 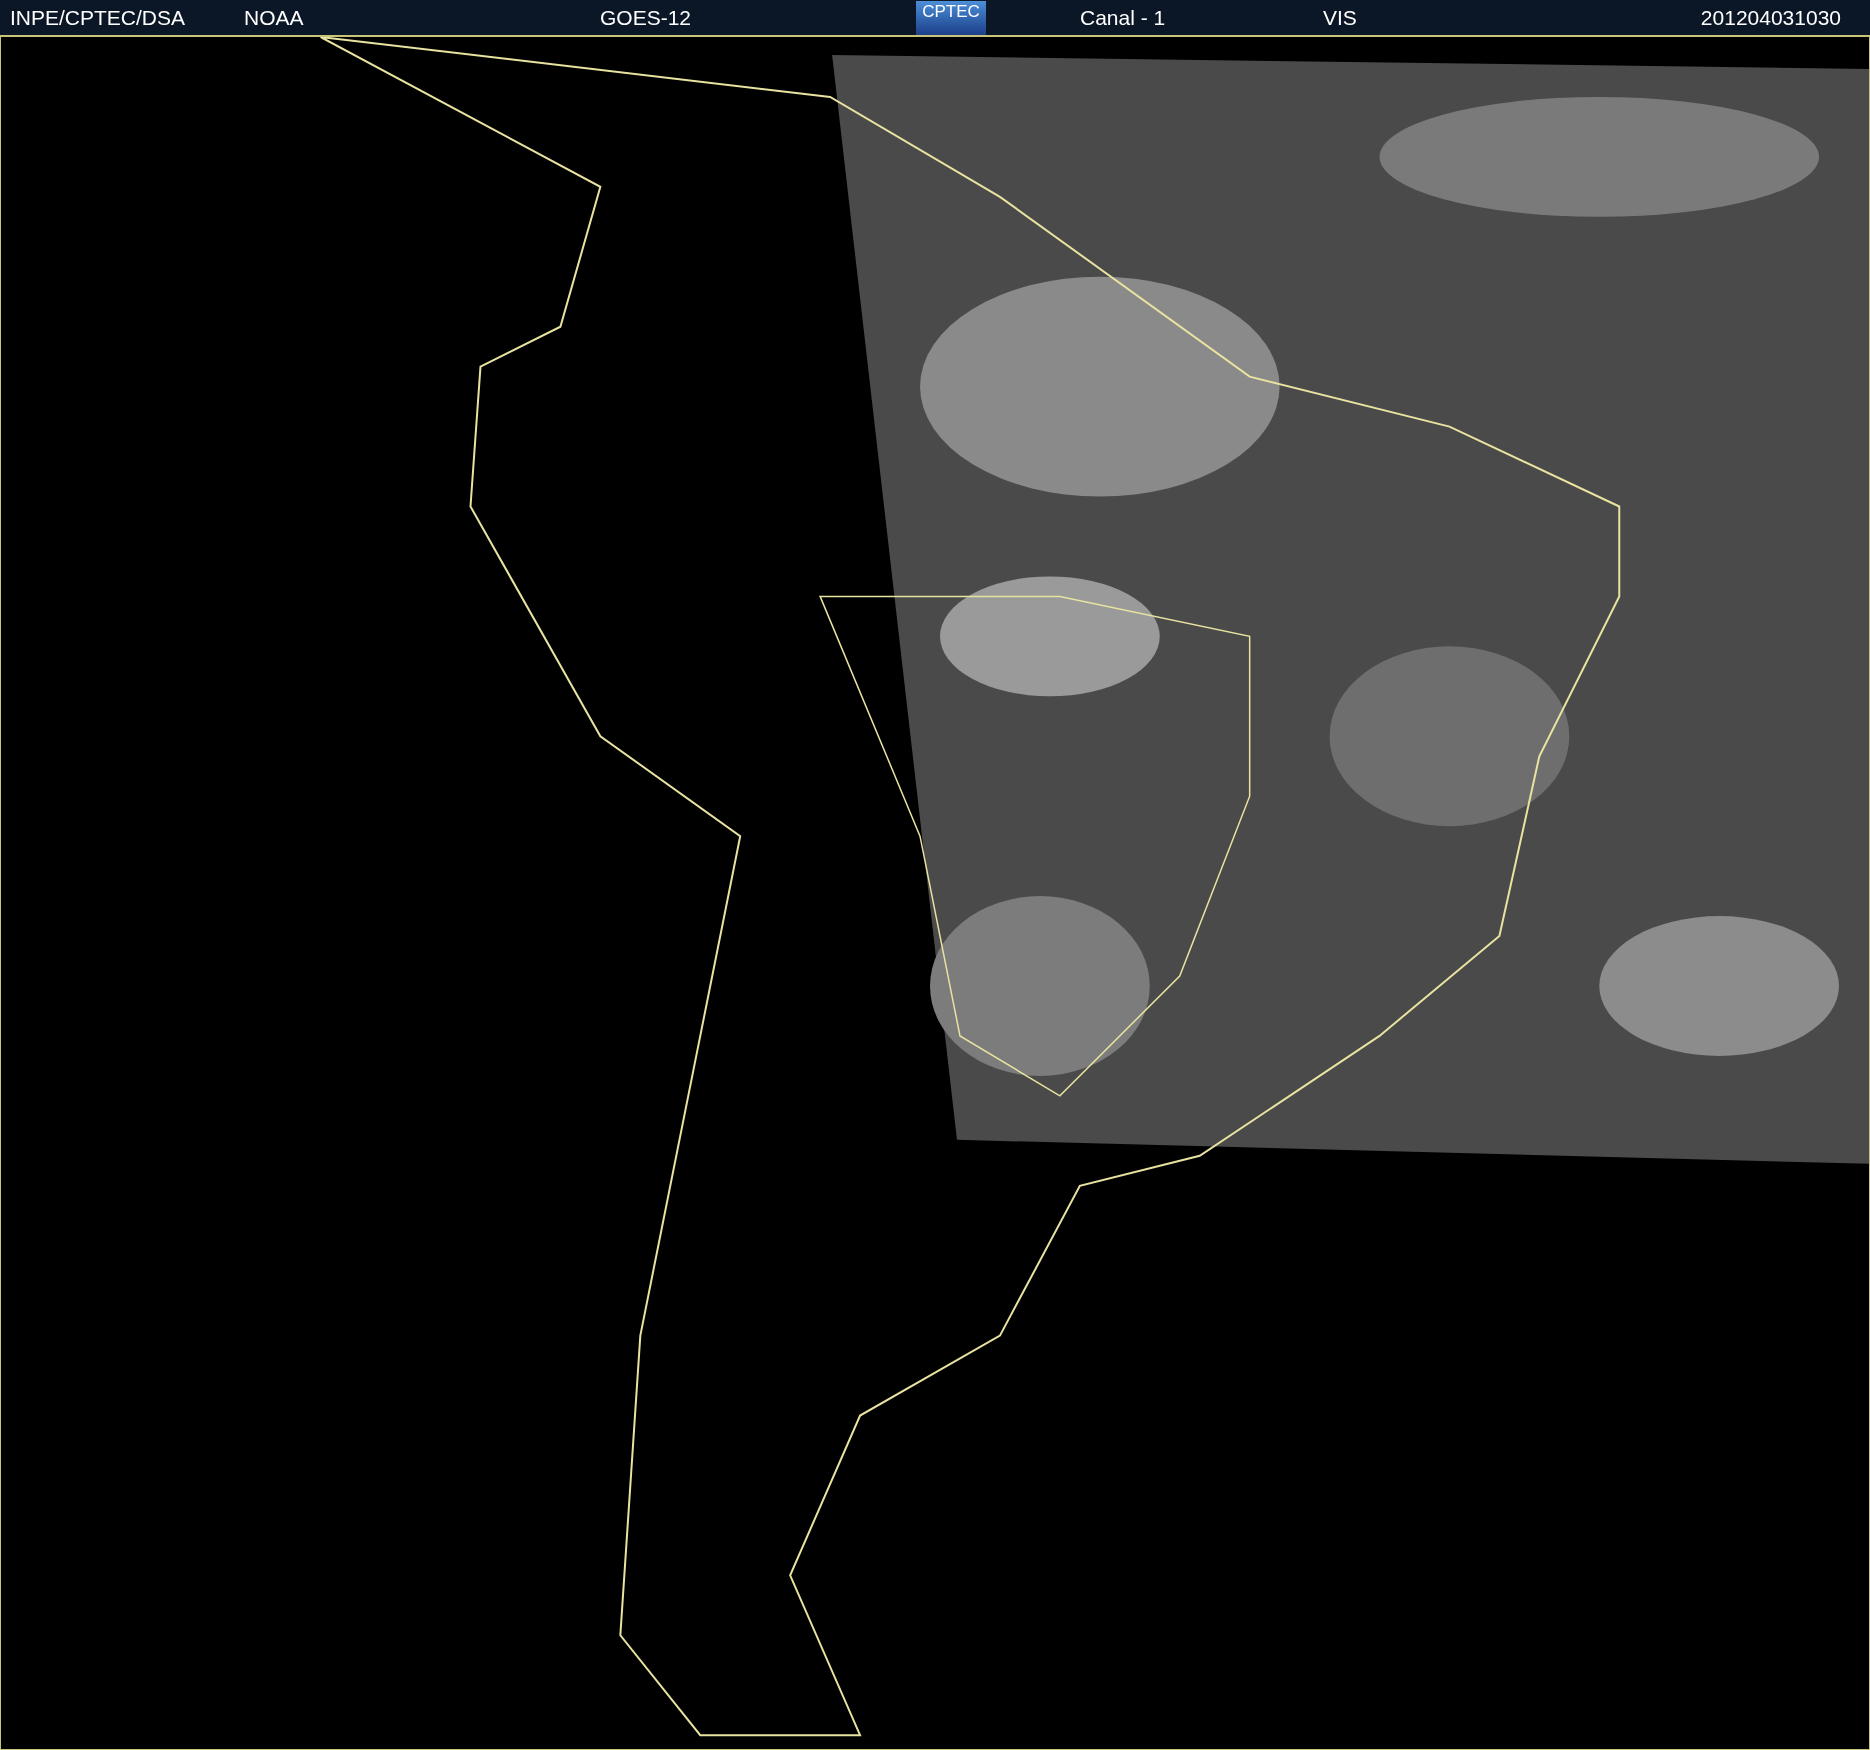 I want to click on band-label: VIS, so click(x=1340, y=17).